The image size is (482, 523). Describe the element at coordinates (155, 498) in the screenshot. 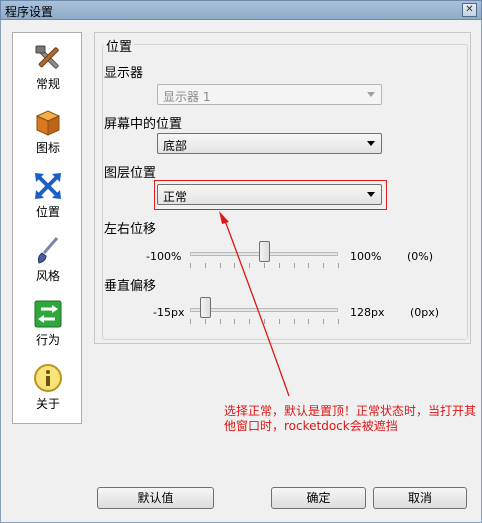

I see `default-button: 默认值` at that location.